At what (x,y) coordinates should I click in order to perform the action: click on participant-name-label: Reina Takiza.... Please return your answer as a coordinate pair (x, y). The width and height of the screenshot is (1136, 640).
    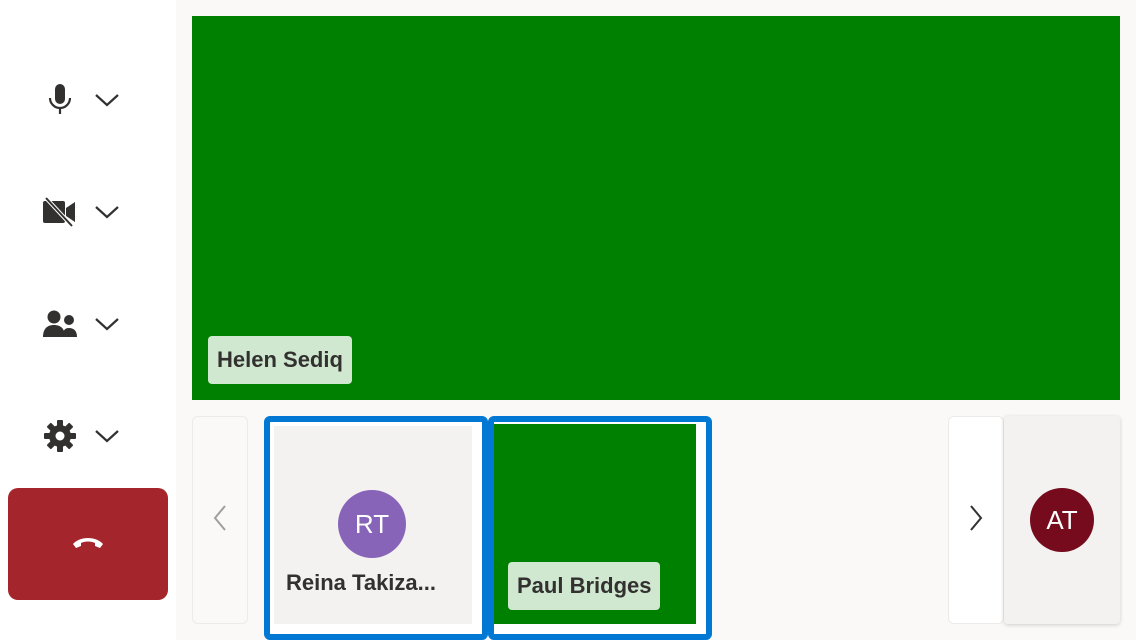
    Looking at the image, I should click on (361, 582).